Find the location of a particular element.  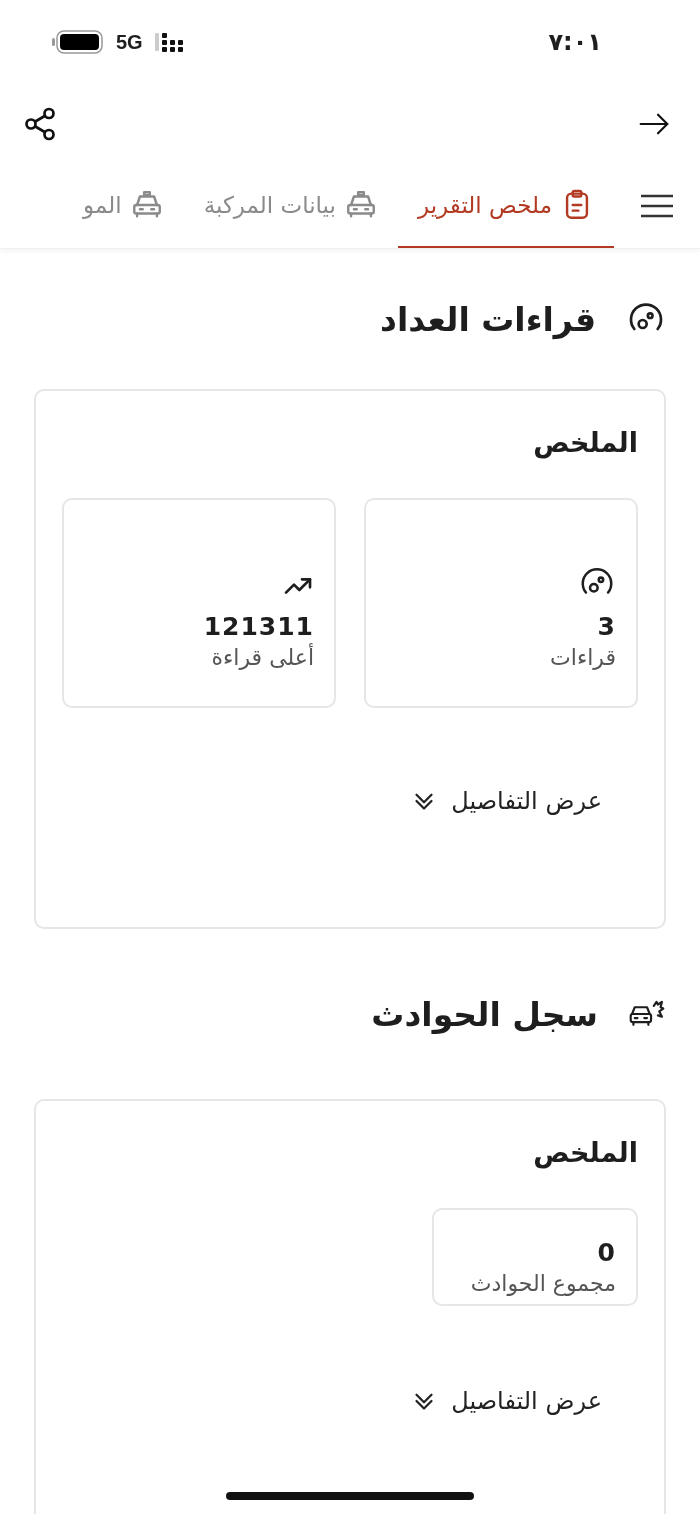

stat-value: 3 is located at coordinates (606, 626).